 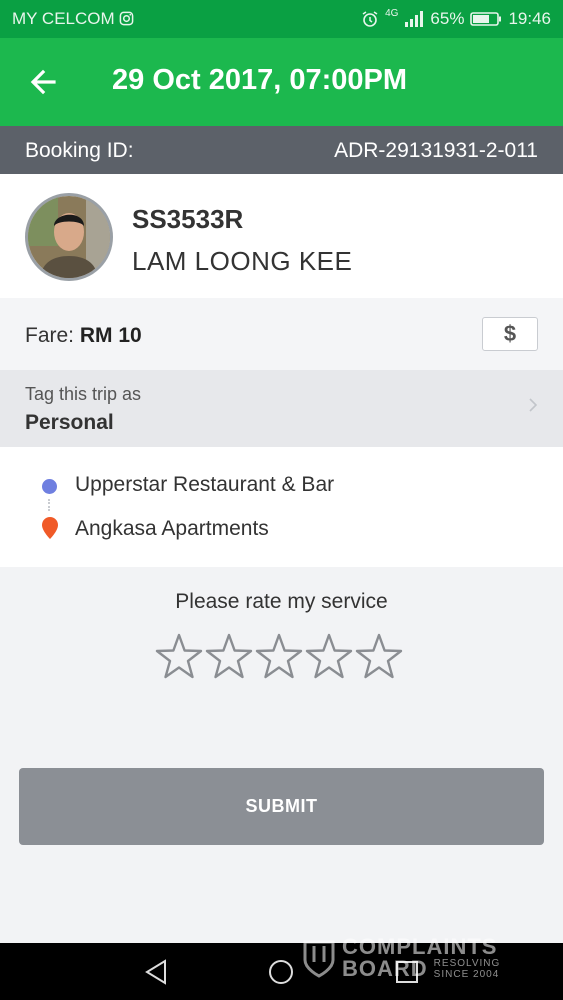 I want to click on booking-id-label: Booking ID:, so click(x=79, y=150).